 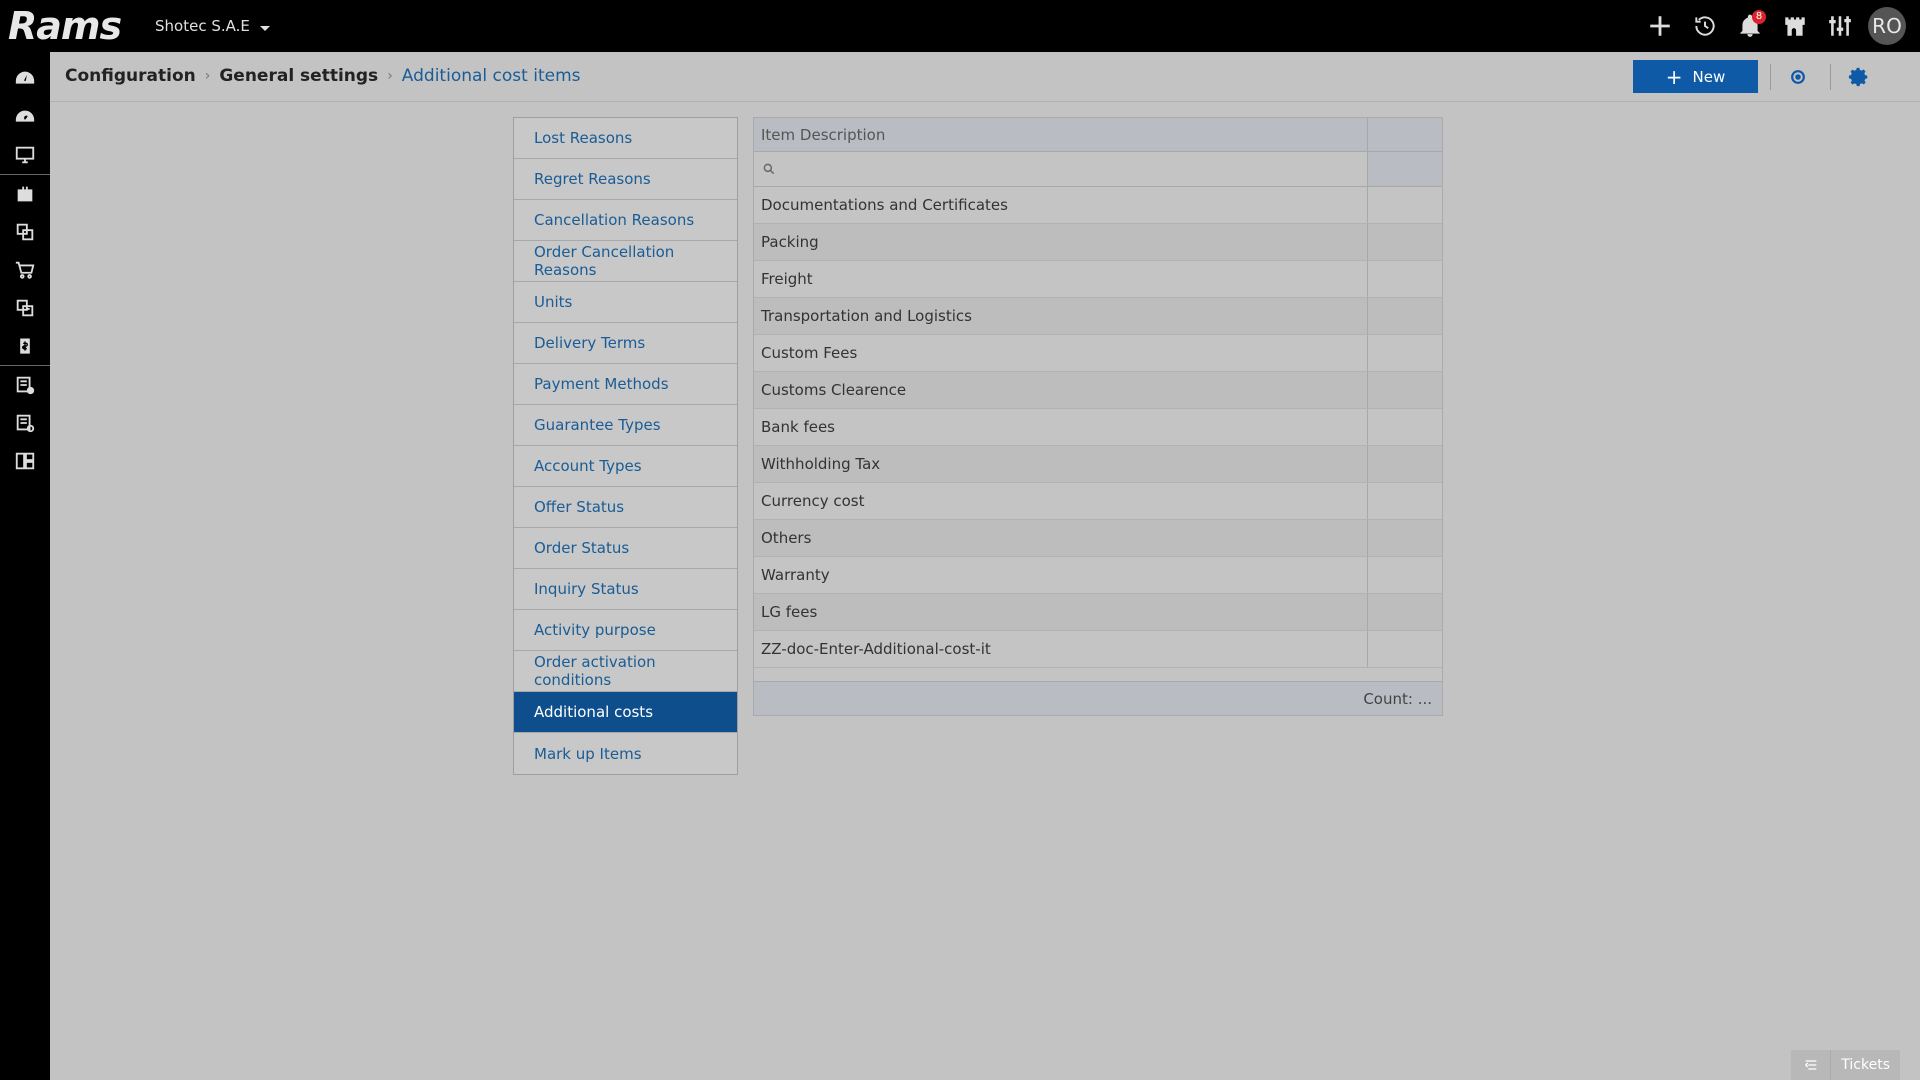 I want to click on table-row: Currency cost, so click(x=1098, y=501).